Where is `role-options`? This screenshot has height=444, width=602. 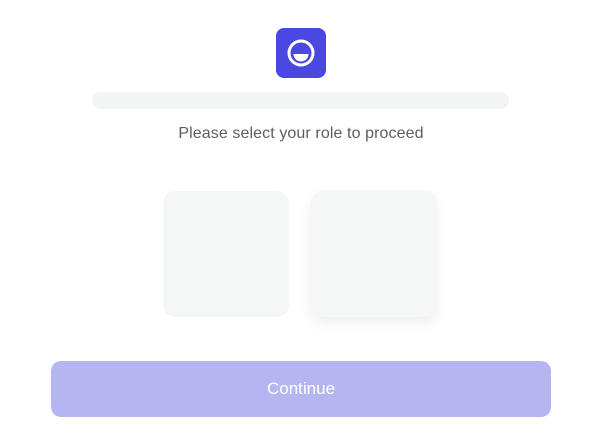 role-options is located at coordinates (301, 256).